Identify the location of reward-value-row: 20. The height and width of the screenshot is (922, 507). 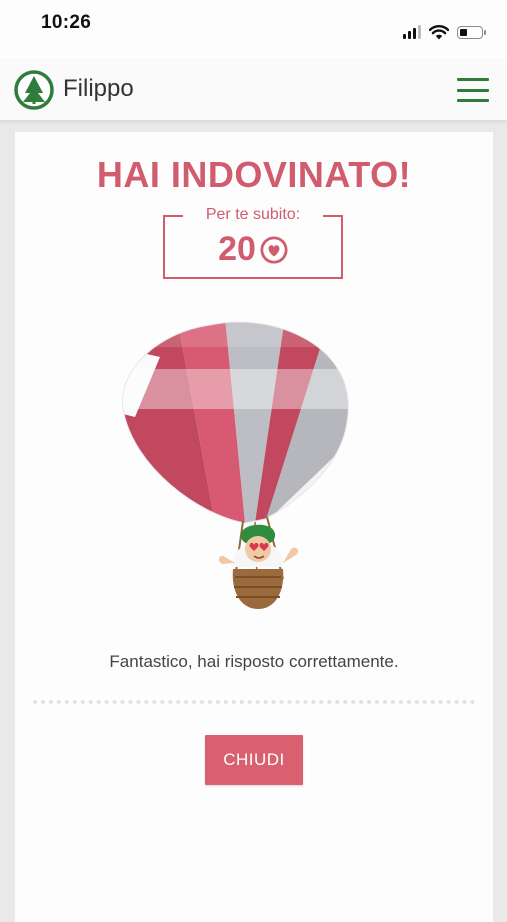
(253, 249).